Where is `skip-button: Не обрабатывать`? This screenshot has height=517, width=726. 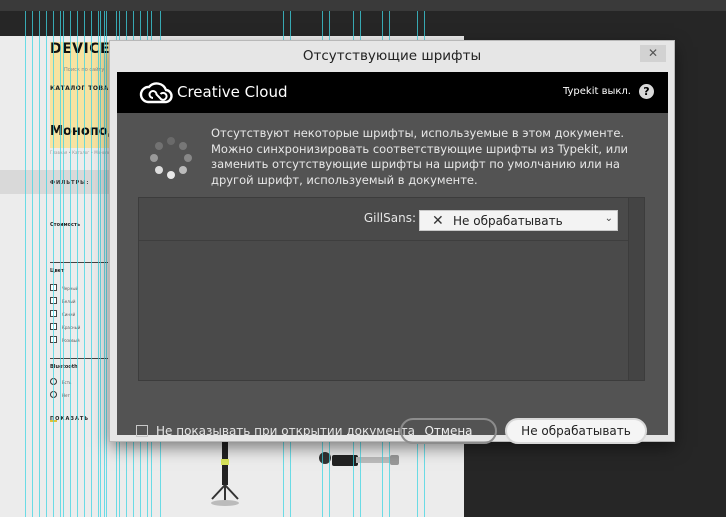
skip-button: Не обрабатывать is located at coordinates (576, 431).